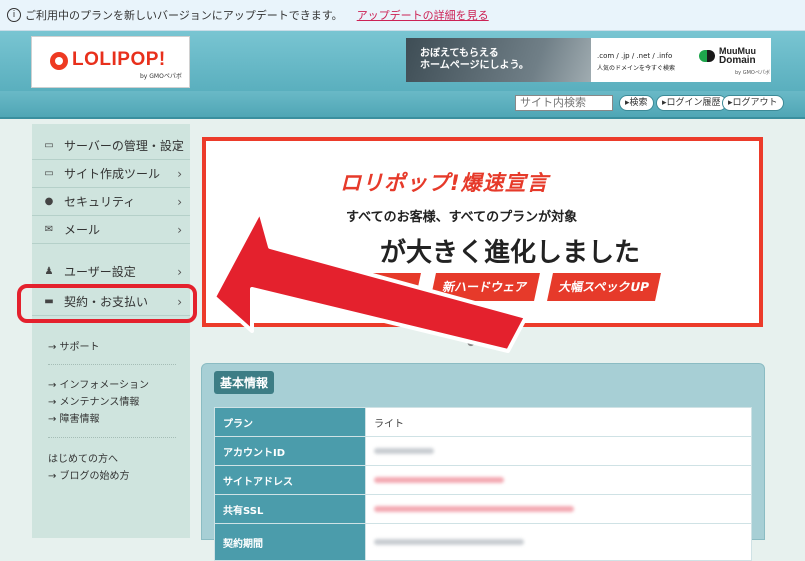  I want to click on ad-line2: ホームページにしよう。, so click(474, 65).